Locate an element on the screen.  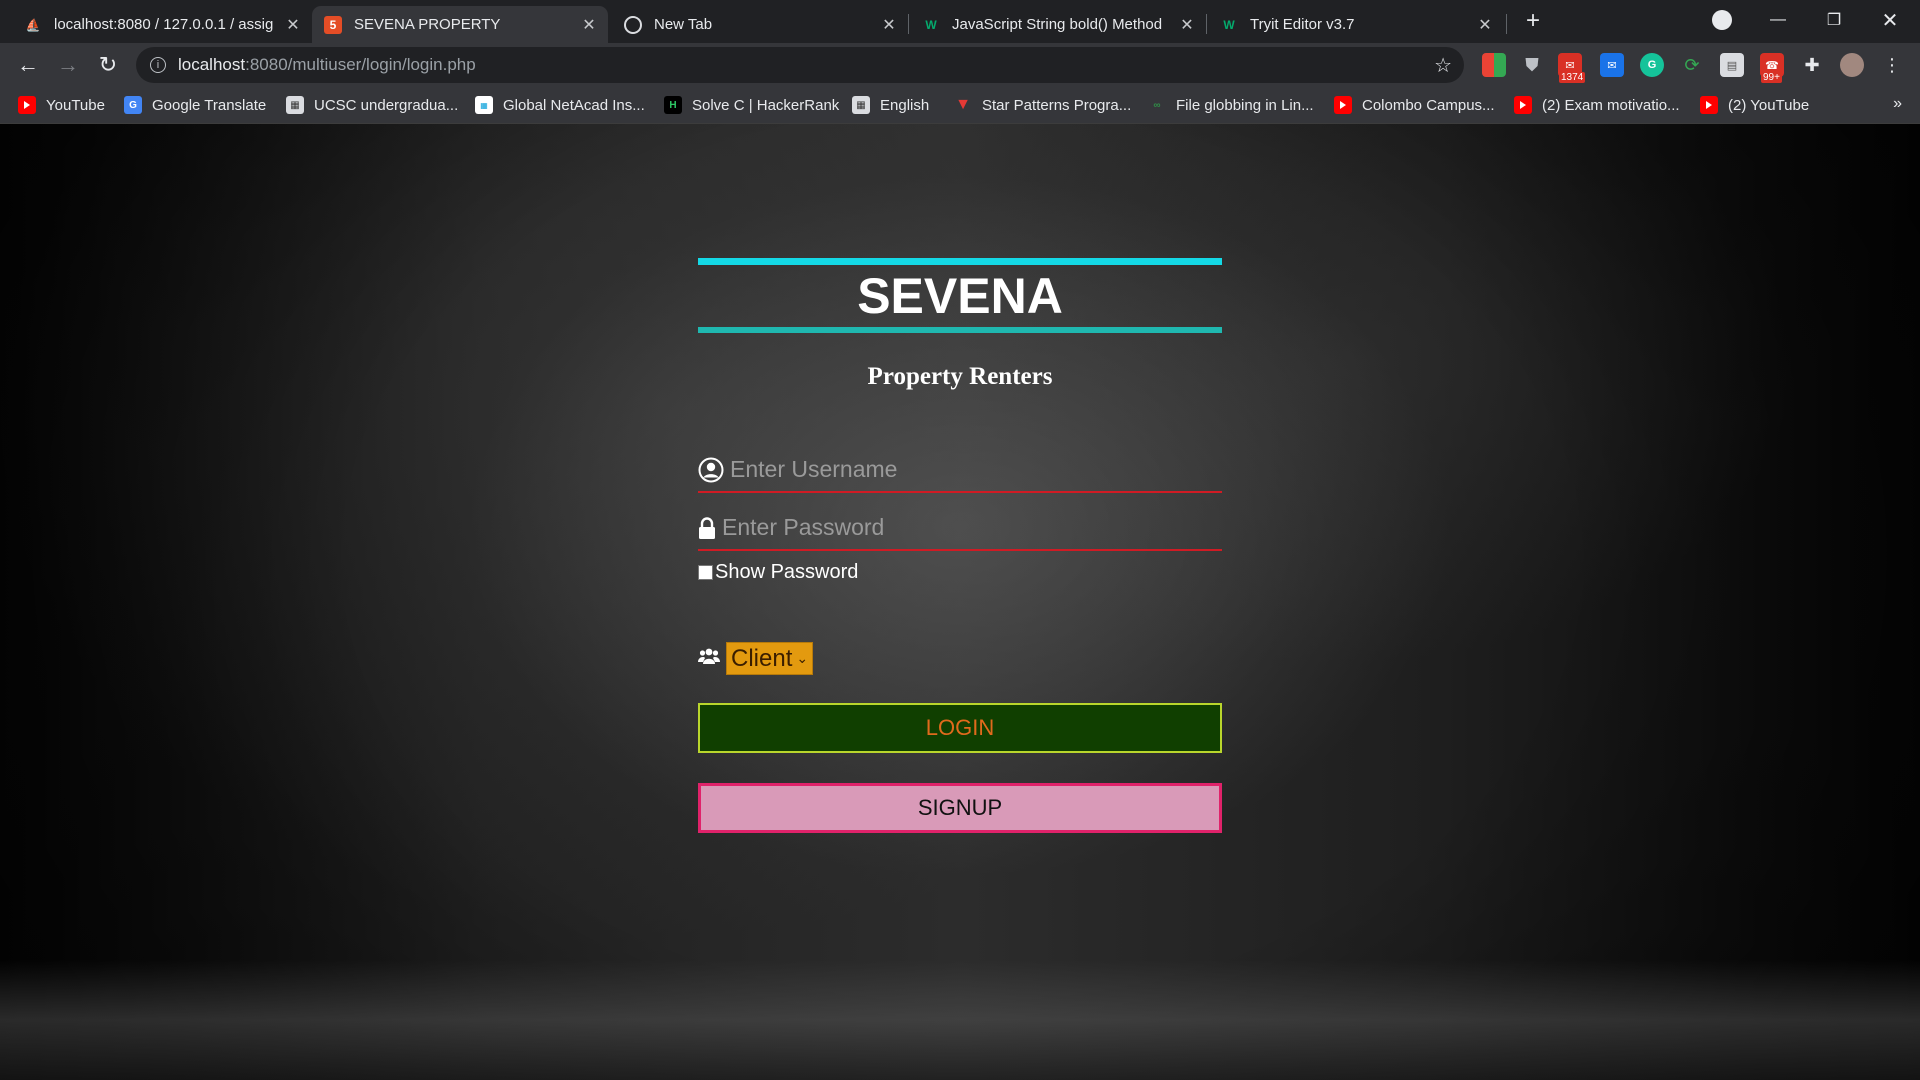
users-icon is located at coordinates (709, 658).